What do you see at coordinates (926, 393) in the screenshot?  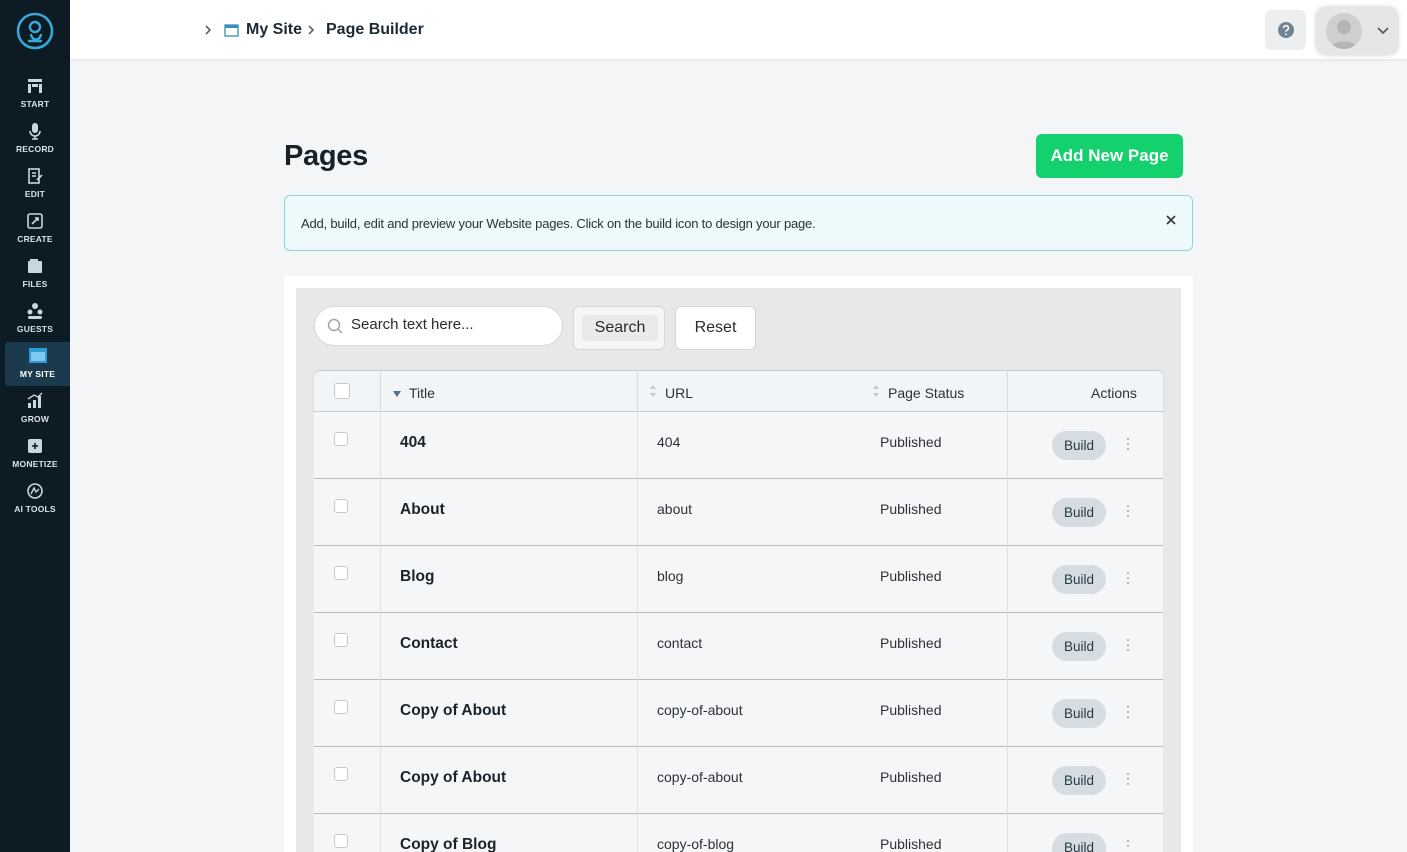 I see `column-page-status: Page Status` at bounding box center [926, 393].